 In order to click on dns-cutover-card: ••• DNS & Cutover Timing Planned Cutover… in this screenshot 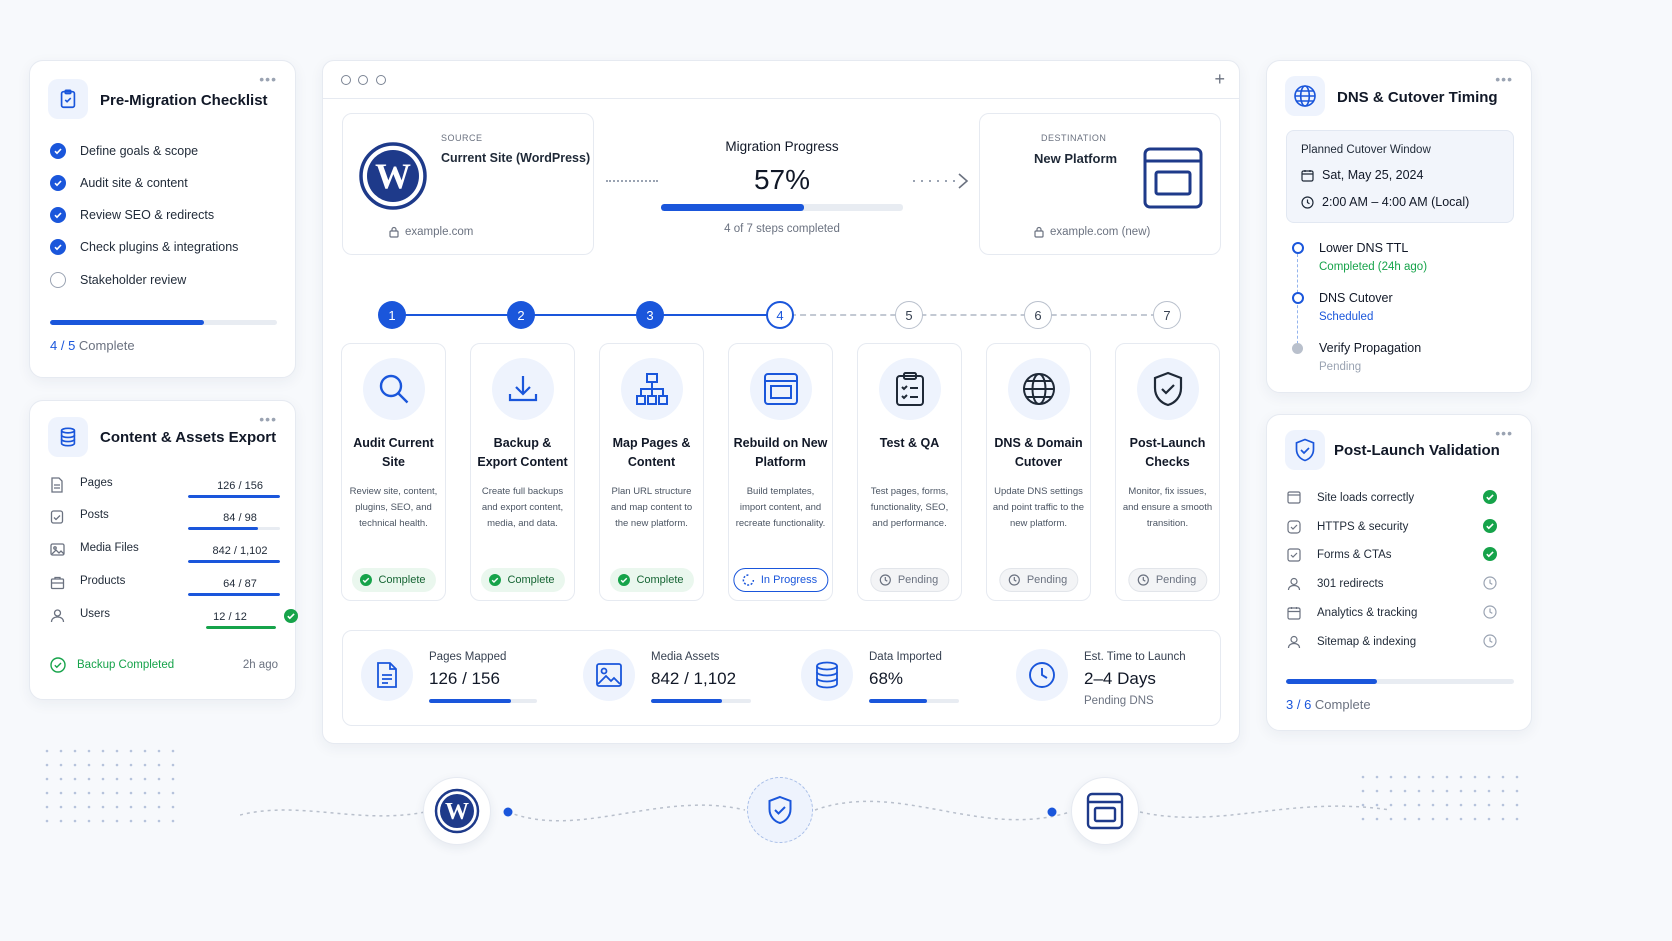, I will do `click(1399, 226)`.